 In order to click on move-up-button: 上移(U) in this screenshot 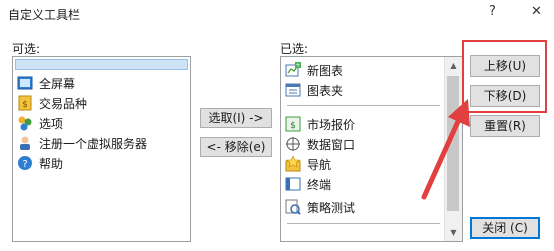, I will do `click(505, 66)`.